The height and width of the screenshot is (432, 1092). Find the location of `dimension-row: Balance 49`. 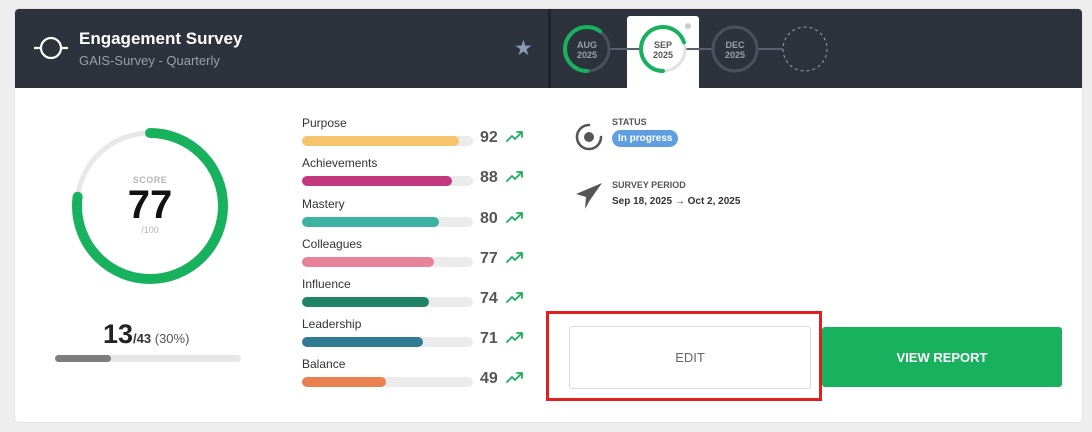

dimension-row: Balance 49 is located at coordinates (422, 375).